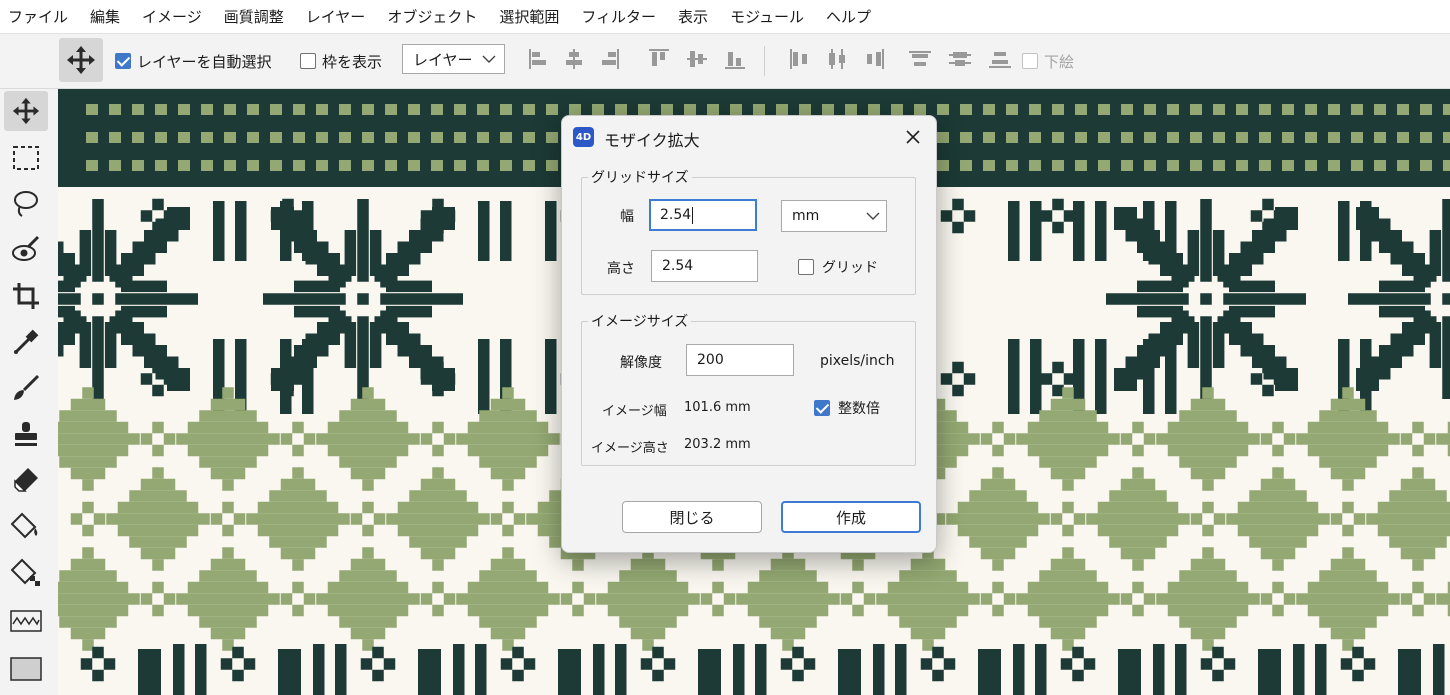 This screenshot has height=695, width=1450. I want to click on distribute-bottom-icon, so click(1000, 59).